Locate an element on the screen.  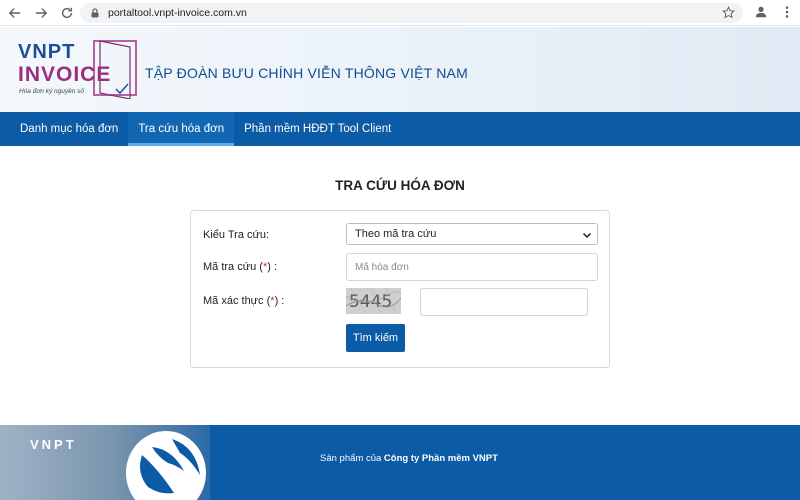
reload-icon is located at coordinates (67, 13).